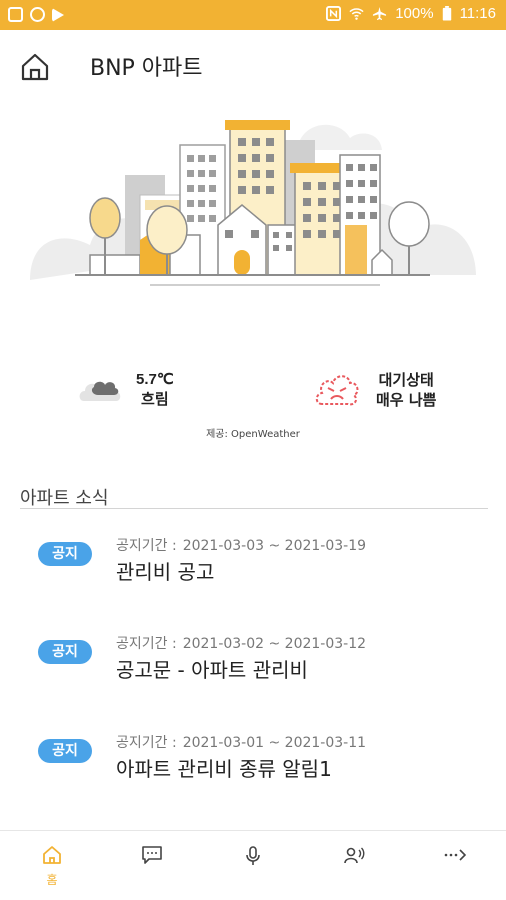 The height and width of the screenshot is (900, 506). Describe the element at coordinates (253, 66) in the screenshot. I see `app-header: BNP 아파트` at that location.